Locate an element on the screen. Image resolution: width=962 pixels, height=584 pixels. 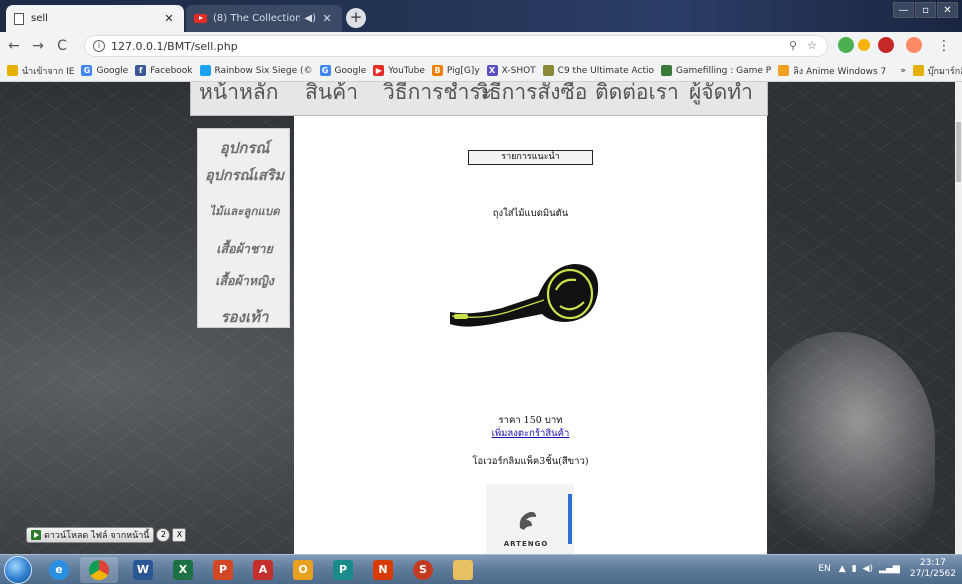
product-name: ถุงใส่ไม้แบดมินตัน is located at coordinates (530, 213).